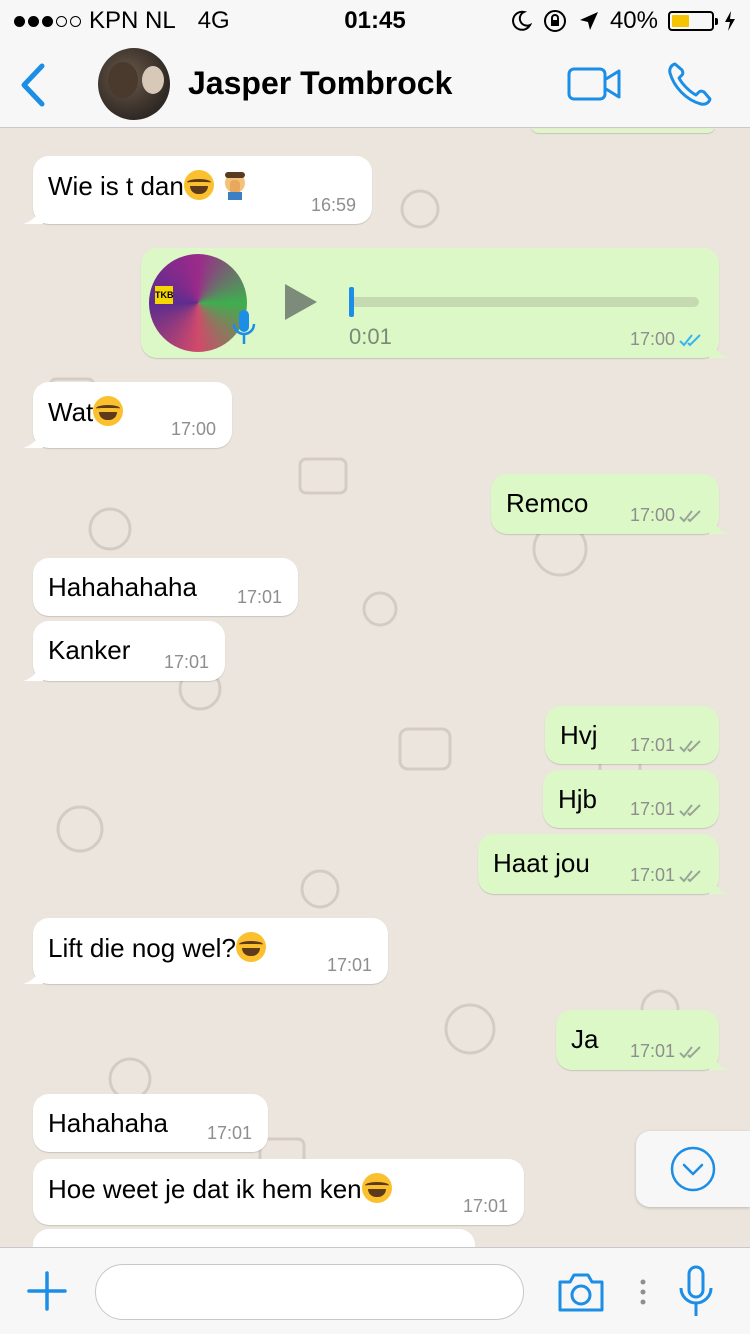 The width and height of the screenshot is (750, 1334). Describe the element at coordinates (351, 302) in the screenshot. I see `voice-progress-knob` at that location.